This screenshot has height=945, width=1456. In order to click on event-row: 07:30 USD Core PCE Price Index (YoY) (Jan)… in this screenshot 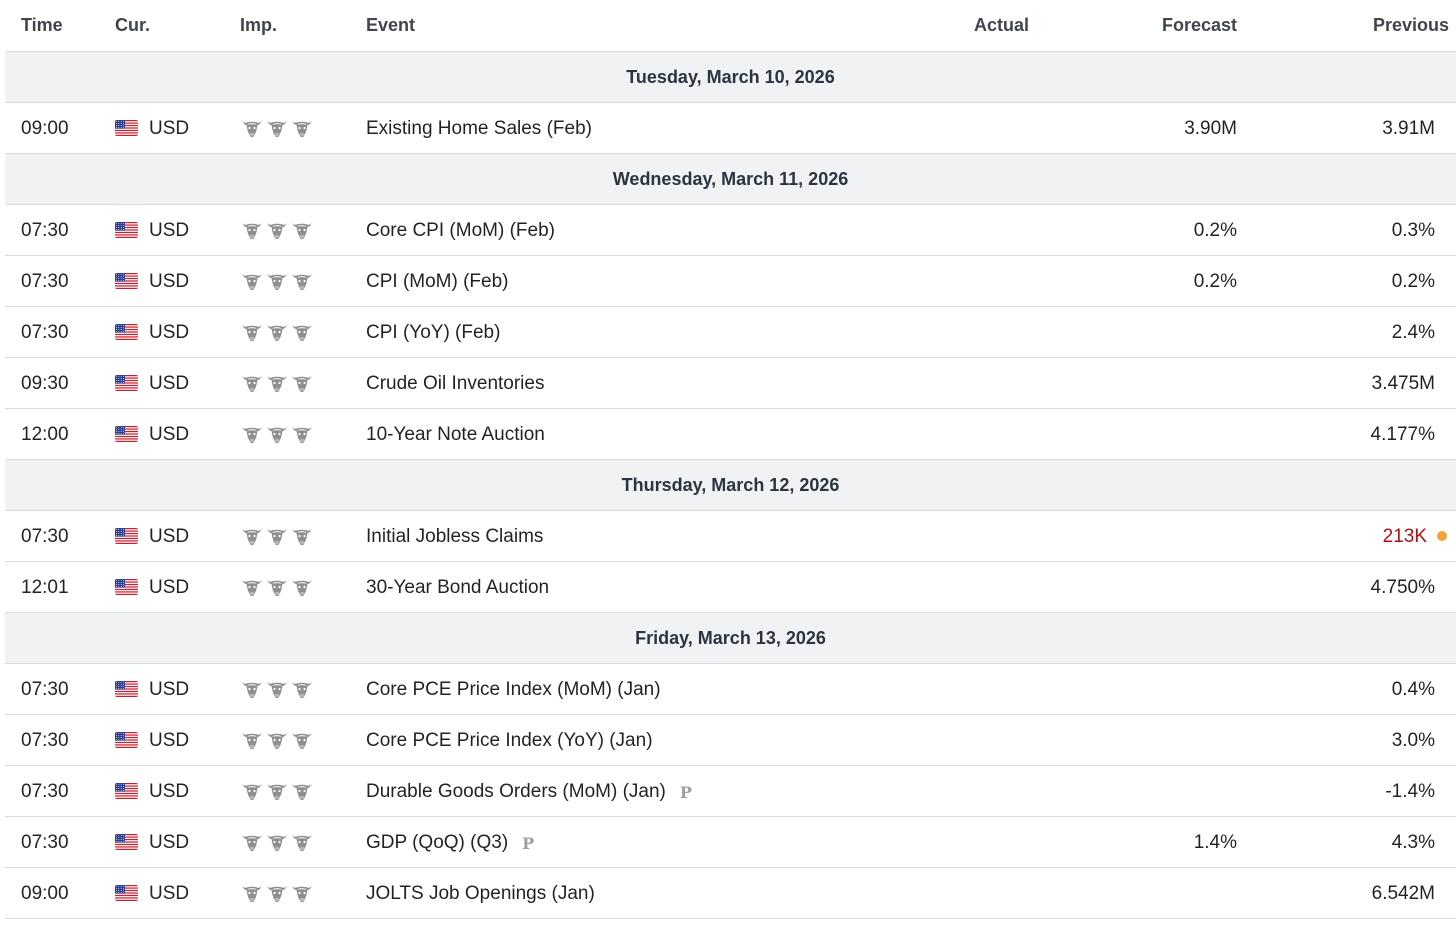, I will do `click(730, 740)`.